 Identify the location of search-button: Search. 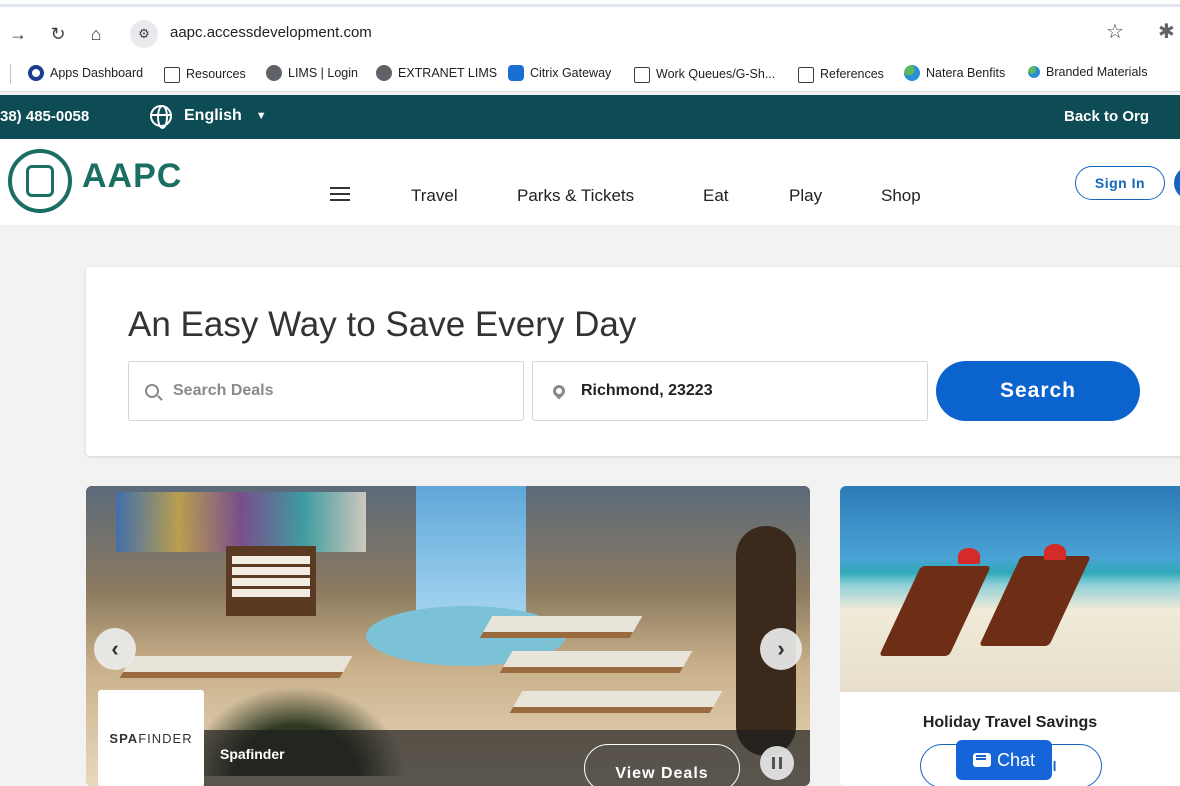
(1038, 391).